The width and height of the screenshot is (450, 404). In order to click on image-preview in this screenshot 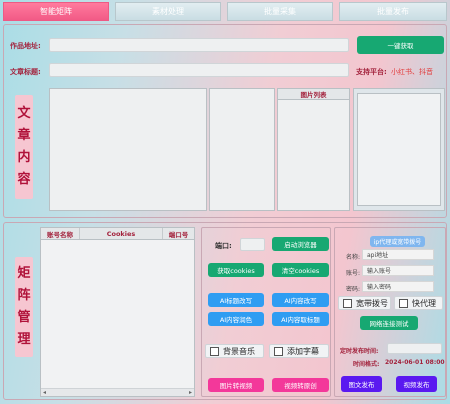, I will do `click(399, 149)`.